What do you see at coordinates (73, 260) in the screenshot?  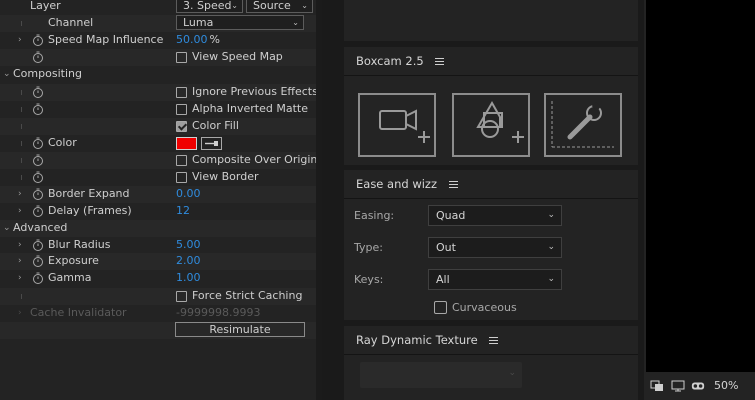 I see `exposure-label: Exposure` at bounding box center [73, 260].